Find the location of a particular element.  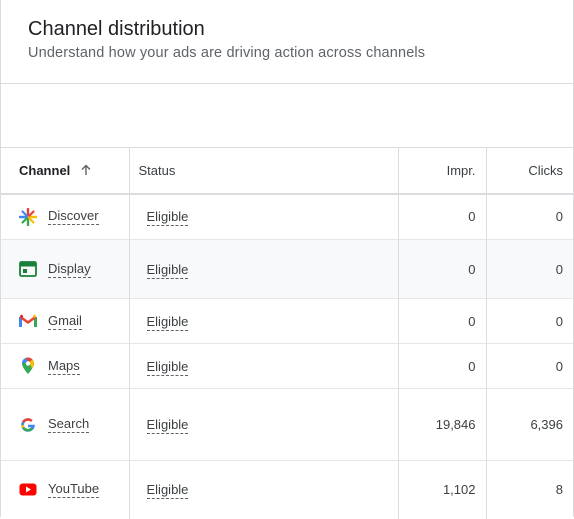

display-icon is located at coordinates (28, 269).